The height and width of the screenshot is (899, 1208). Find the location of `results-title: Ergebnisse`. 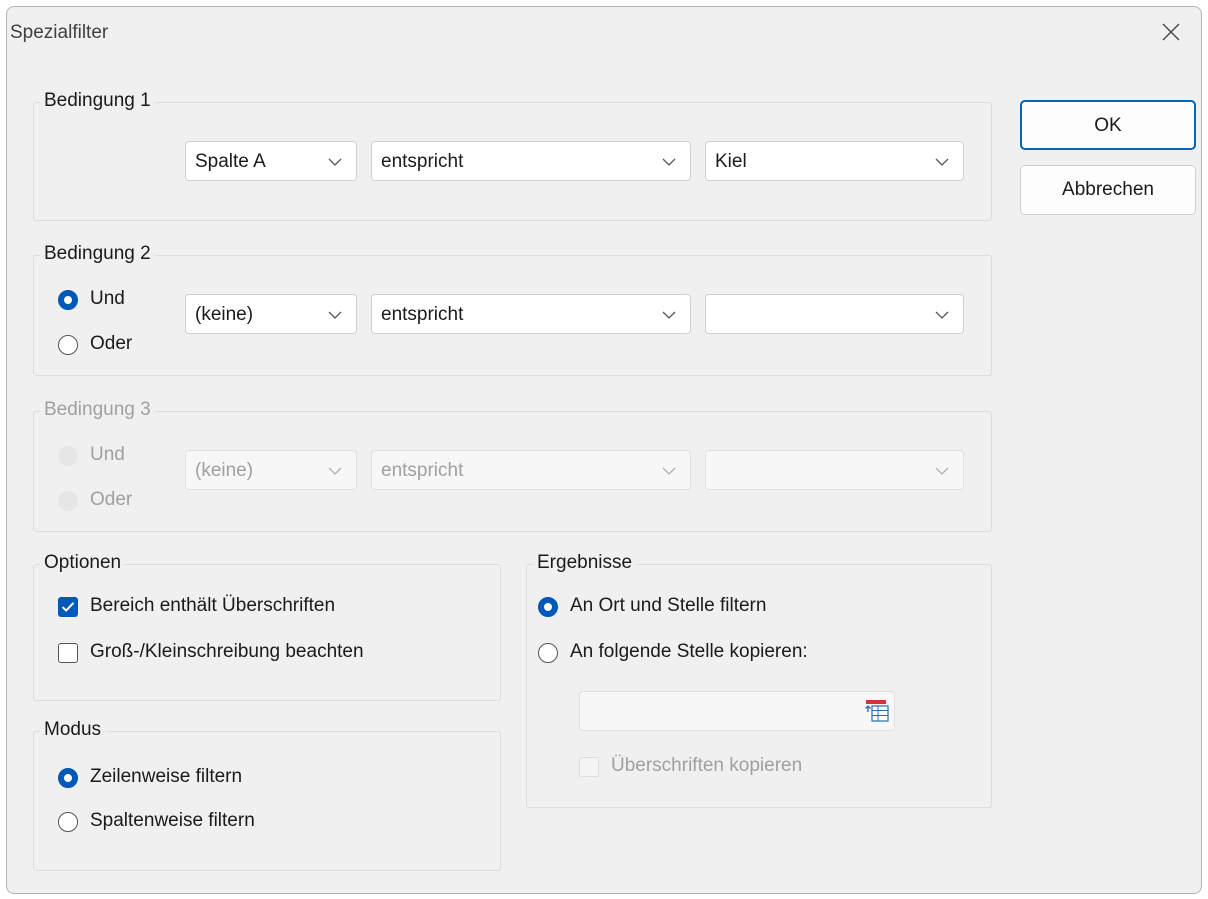

results-title: Ergebnisse is located at coordinates (585, 563).